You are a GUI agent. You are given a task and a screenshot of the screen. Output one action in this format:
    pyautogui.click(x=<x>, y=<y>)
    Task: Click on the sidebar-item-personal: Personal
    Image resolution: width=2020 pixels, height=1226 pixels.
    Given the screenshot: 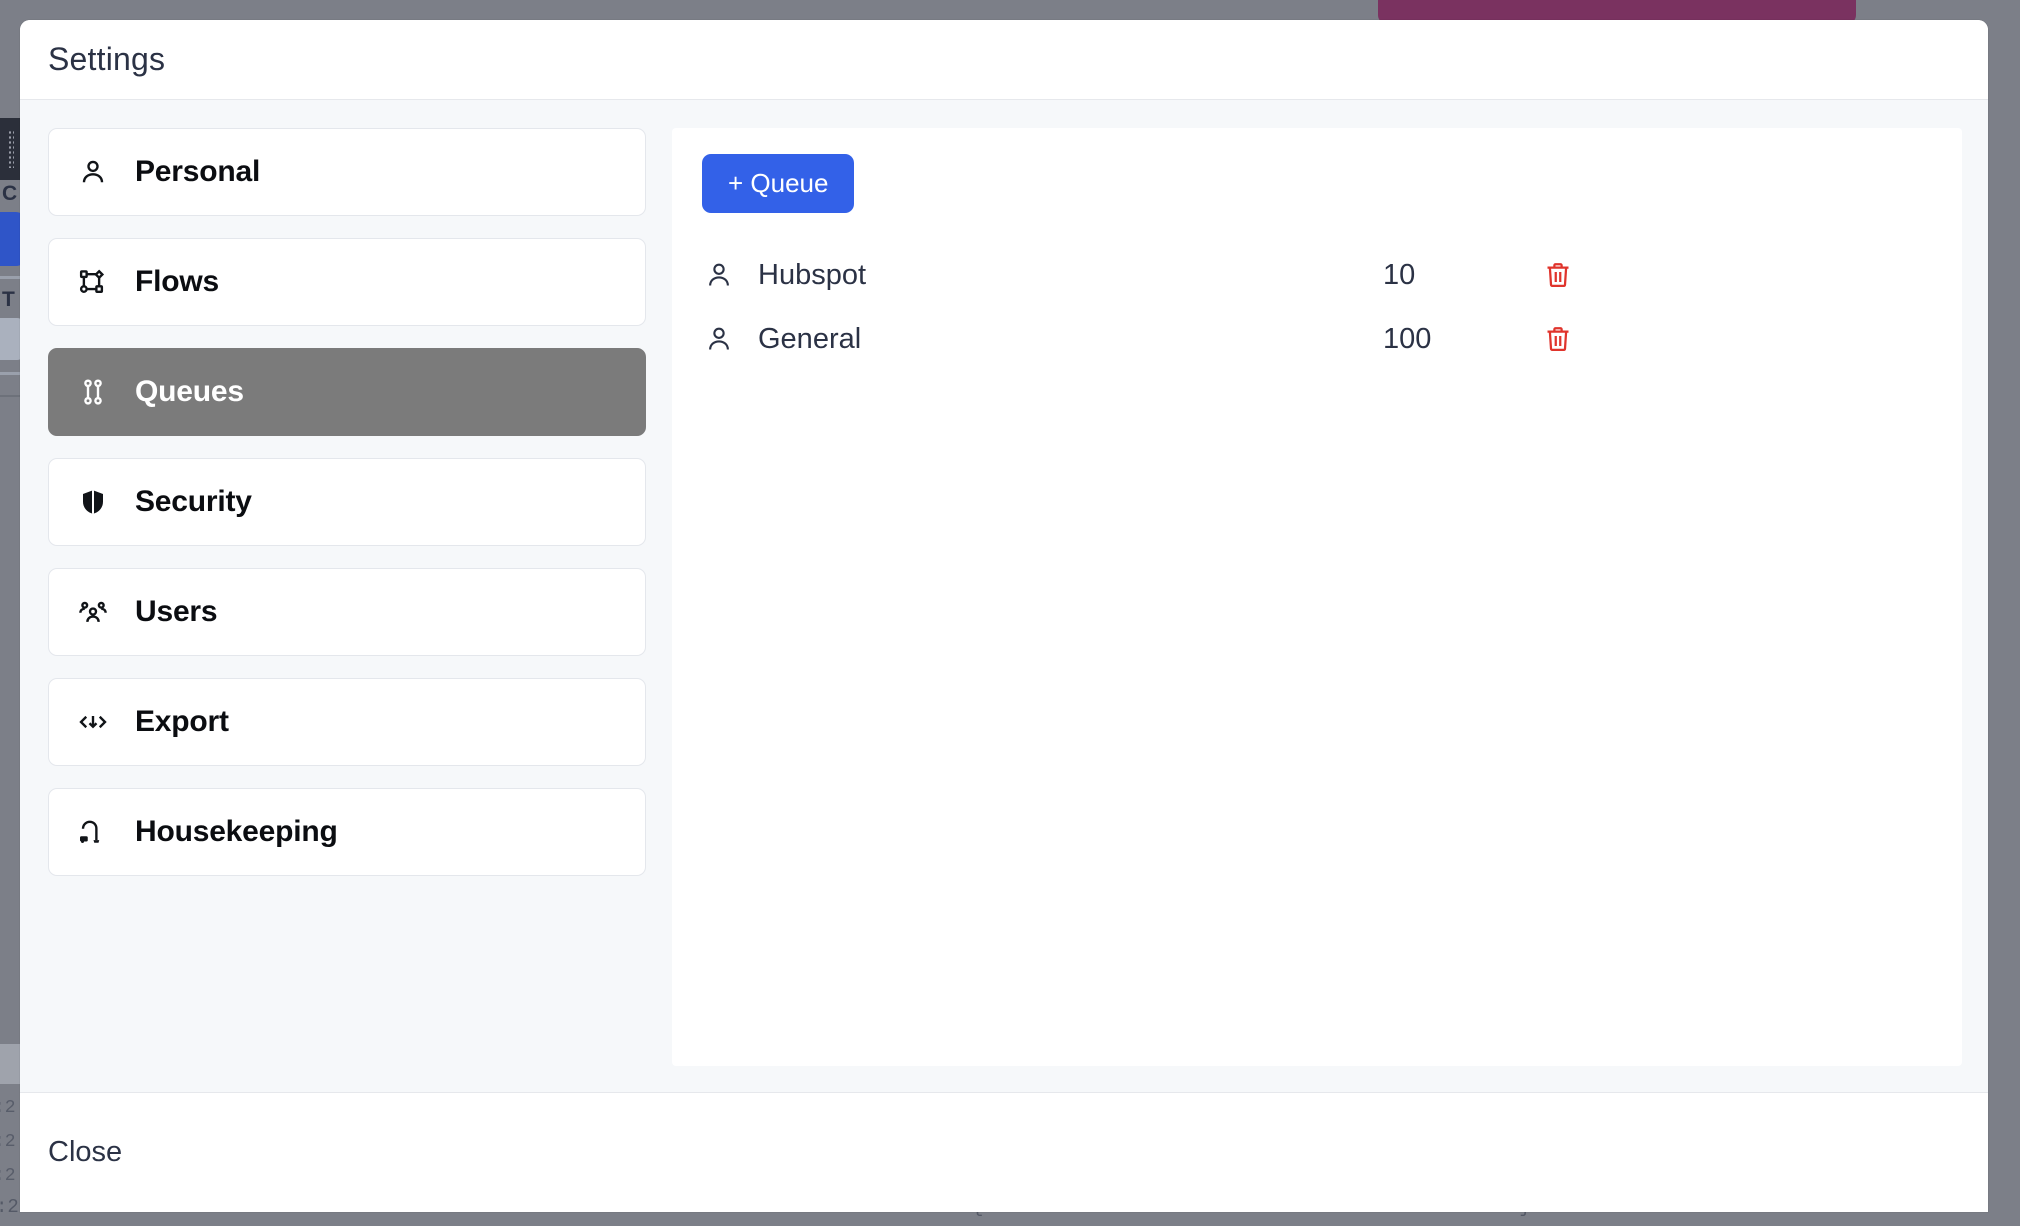 What is the action you would take?
    pyautogui.click(x=347, y=172)
    